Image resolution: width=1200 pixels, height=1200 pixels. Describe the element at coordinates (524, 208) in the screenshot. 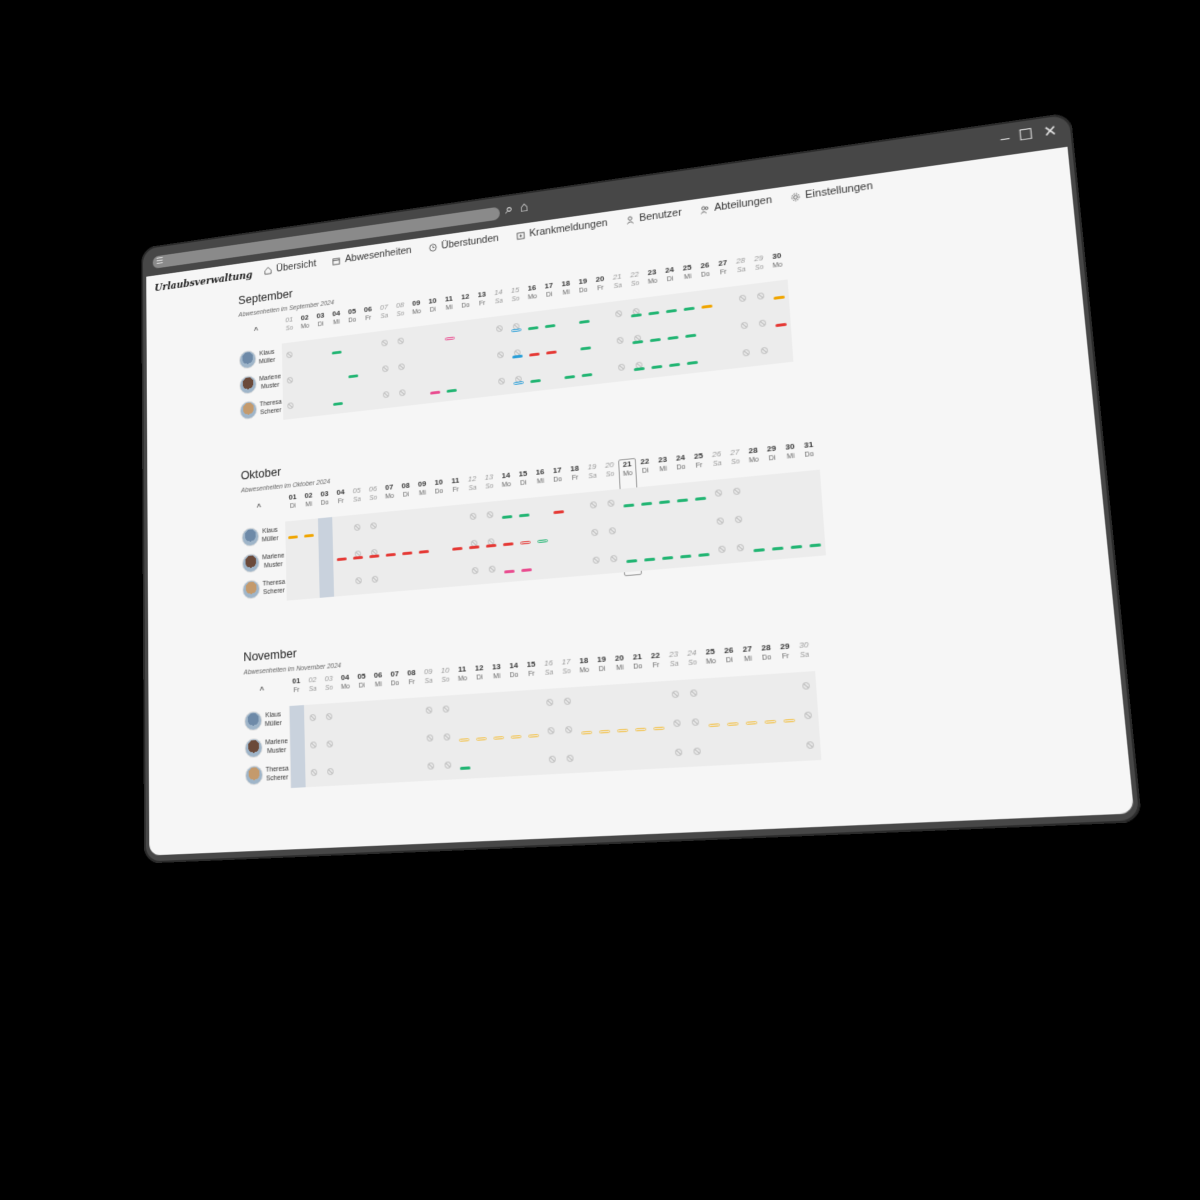

I see `home-icon: ⌂` at that location.